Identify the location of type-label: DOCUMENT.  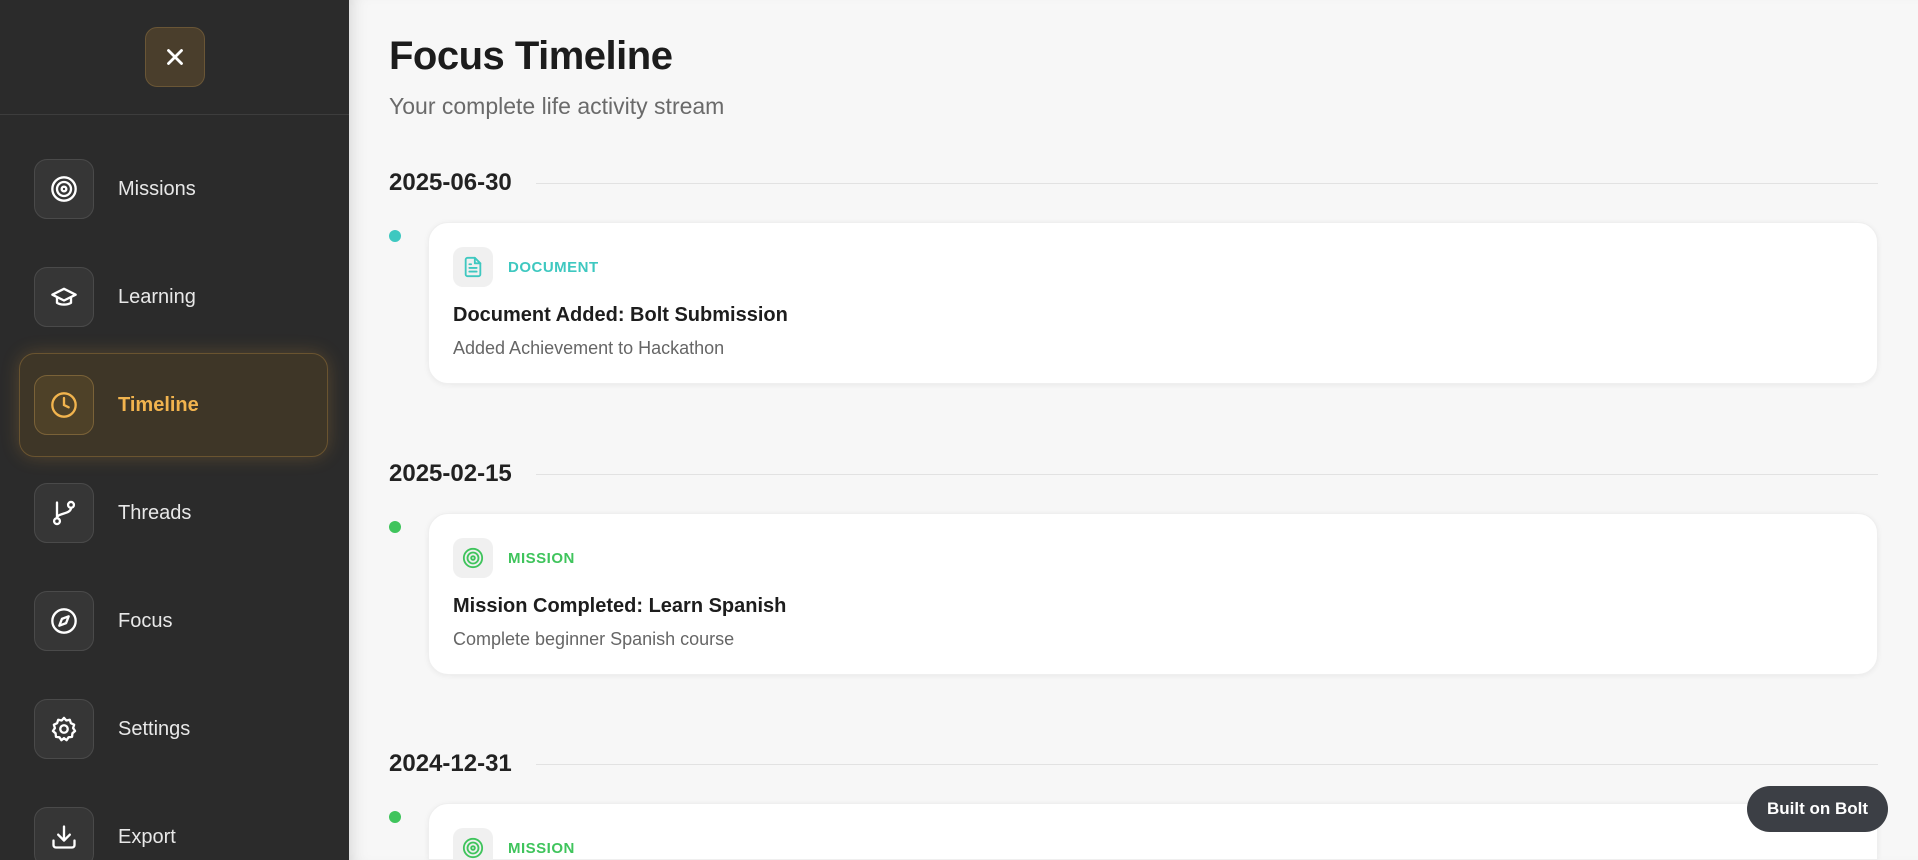
(553, 267).